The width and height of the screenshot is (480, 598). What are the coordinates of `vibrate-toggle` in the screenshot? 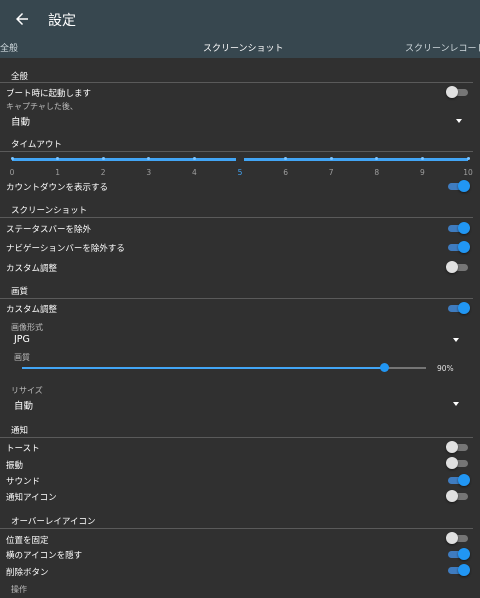 It's located at (459, 463).